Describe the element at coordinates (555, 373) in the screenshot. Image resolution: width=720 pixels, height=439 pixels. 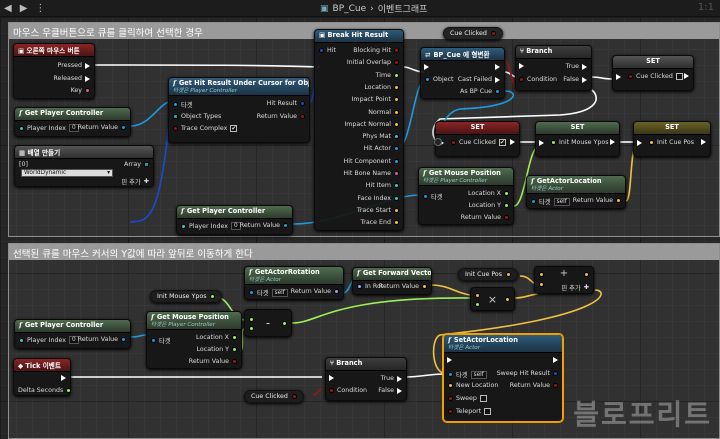
I see `struct-out-pin` at that location.